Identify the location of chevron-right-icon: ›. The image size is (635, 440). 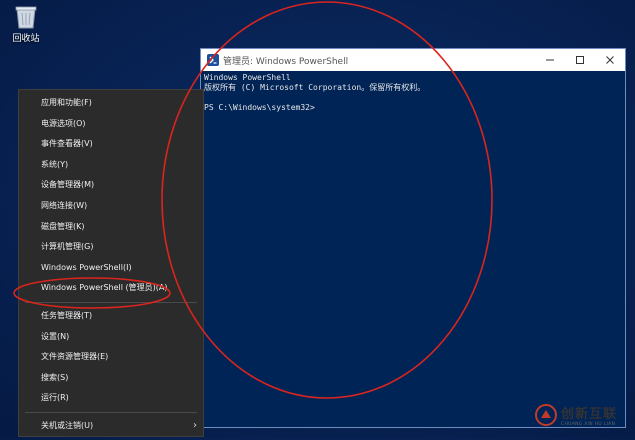
(195, 425).